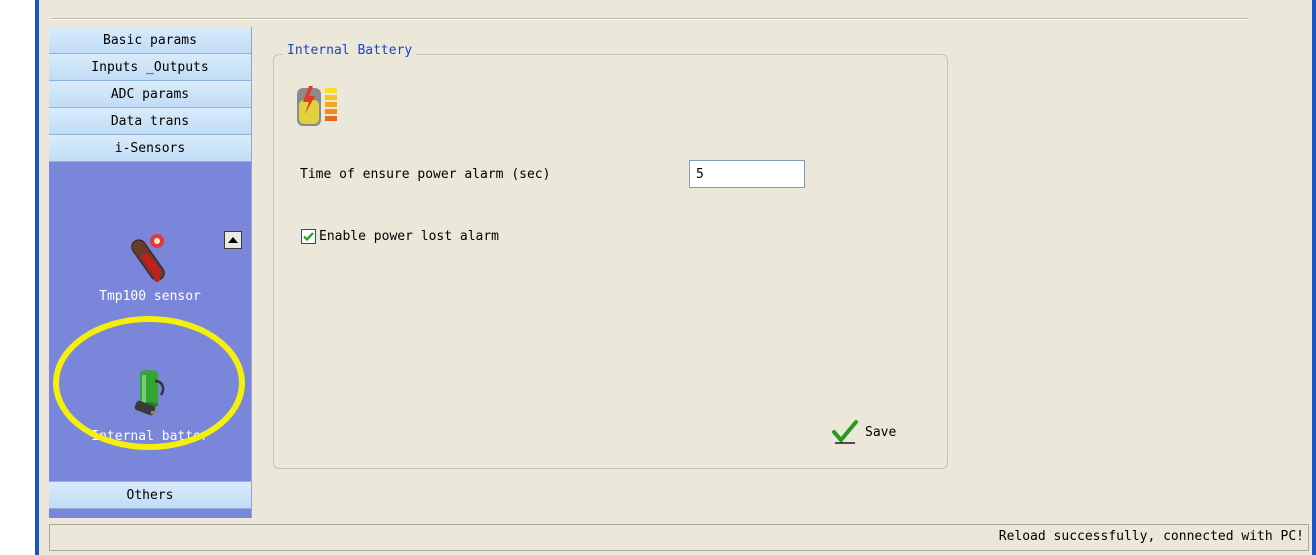 This screenshot has height=555, width=1316. What do you see at coordinates (425, 174) in the screenshot?
I see `alarm-time-label: Time of ensure power alarm (sec)` at bounding box center [425, 174].